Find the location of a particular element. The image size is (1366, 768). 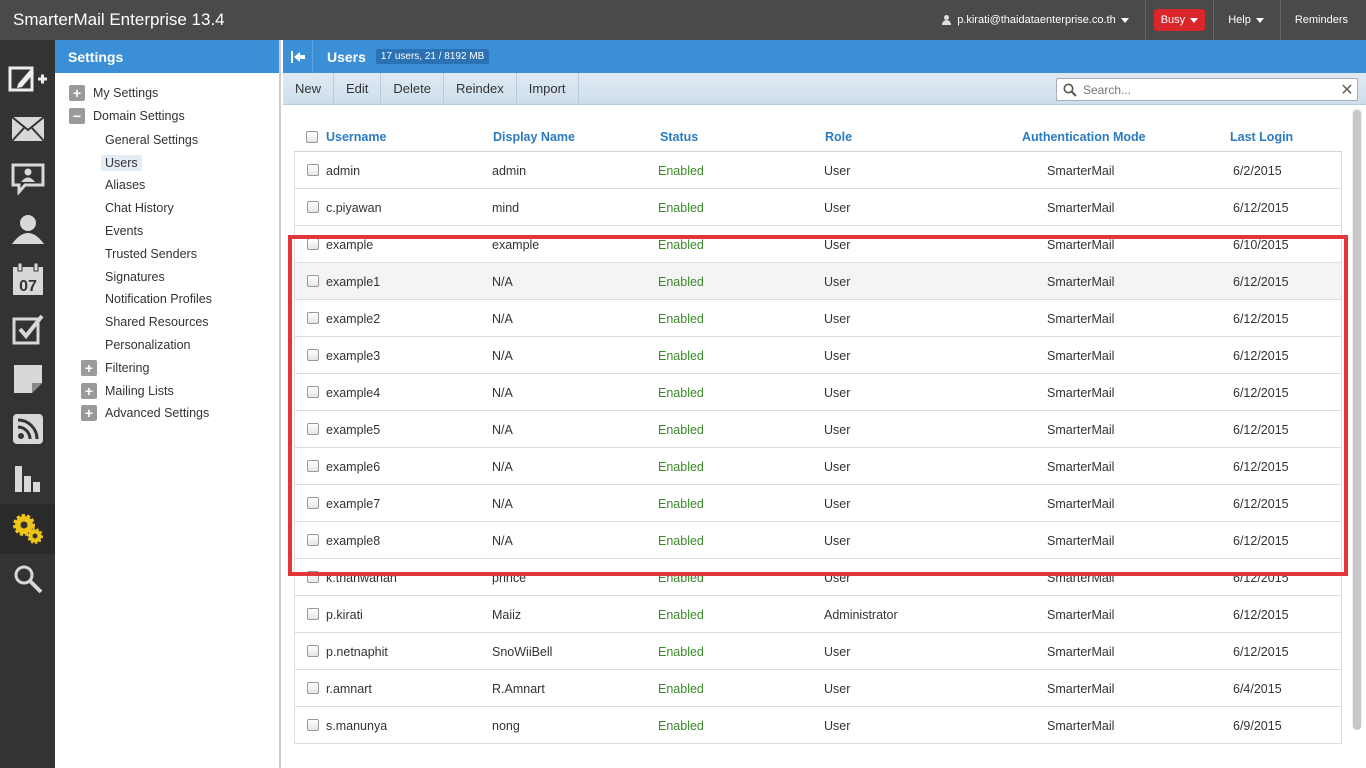

cell-username: admin is located at coordinates (343, 171).